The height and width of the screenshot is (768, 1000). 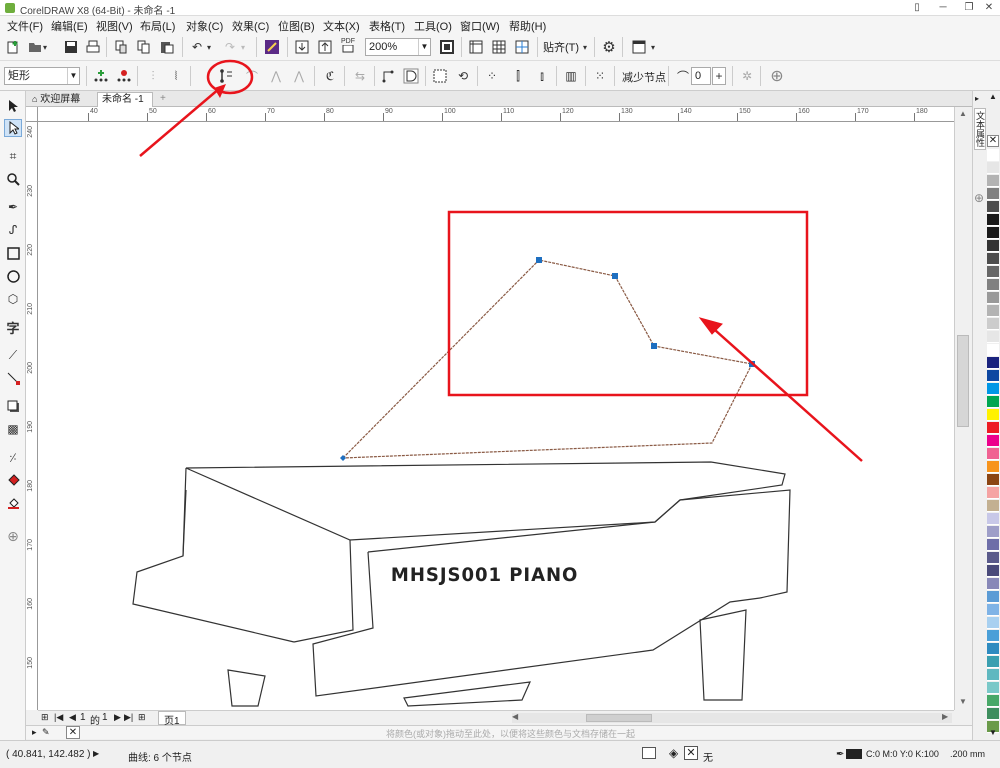 I want to click on save-icon, so click(x=71, y=47).